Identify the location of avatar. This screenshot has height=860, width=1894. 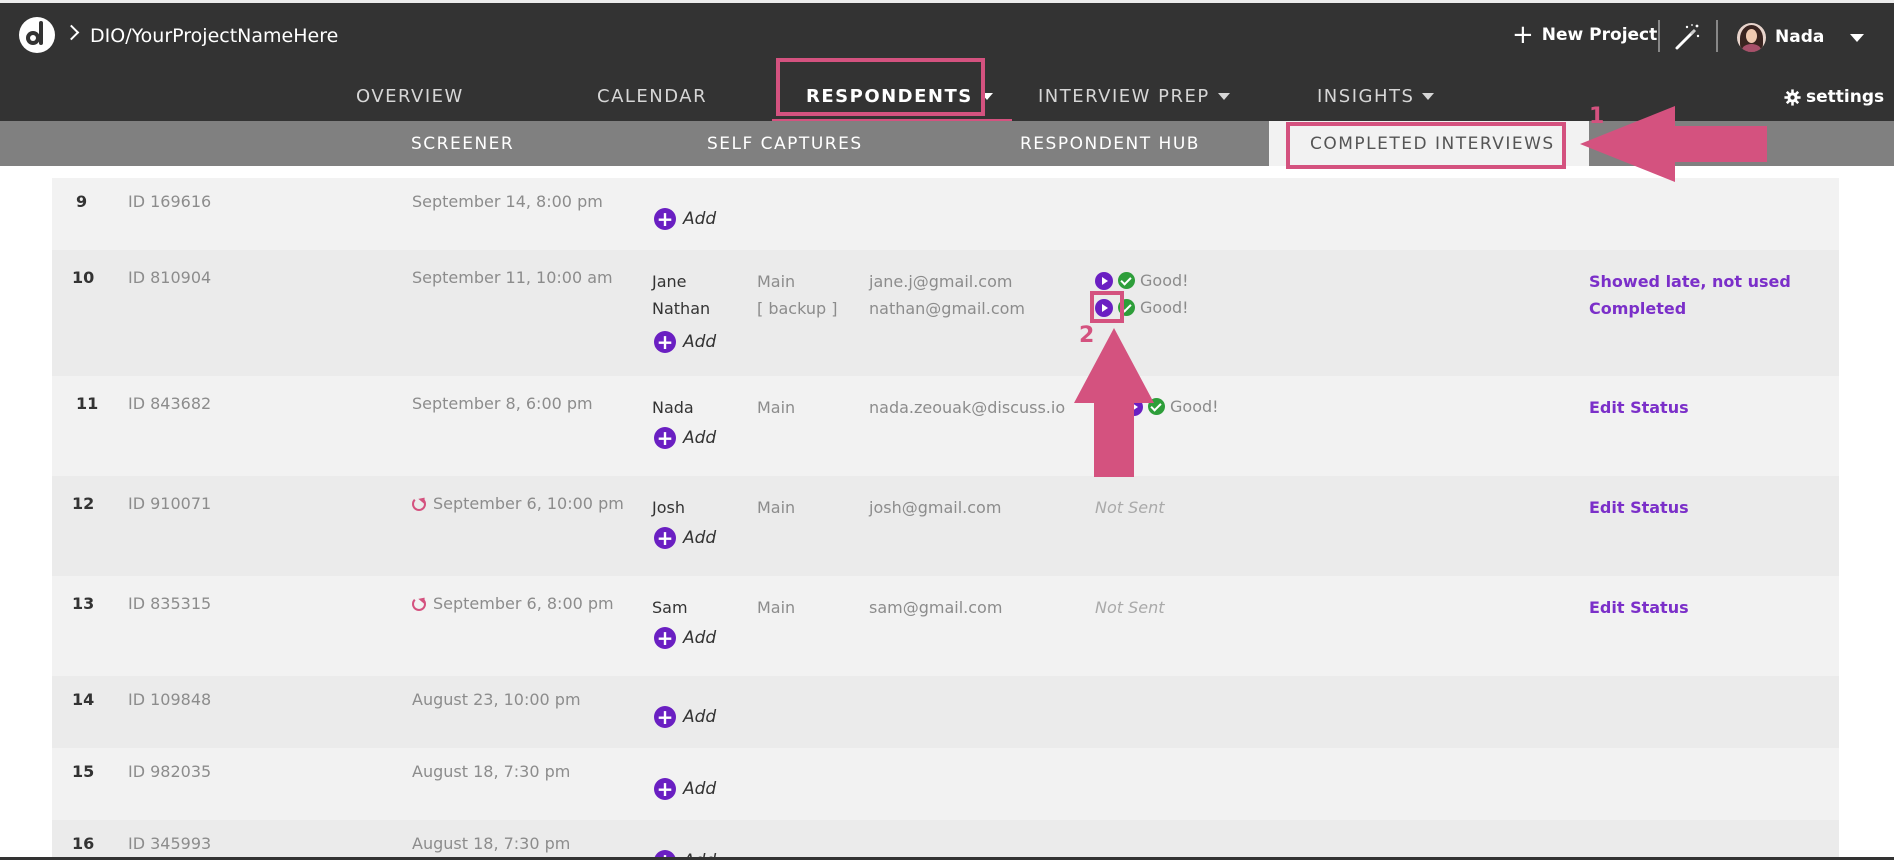
(1751, 37).